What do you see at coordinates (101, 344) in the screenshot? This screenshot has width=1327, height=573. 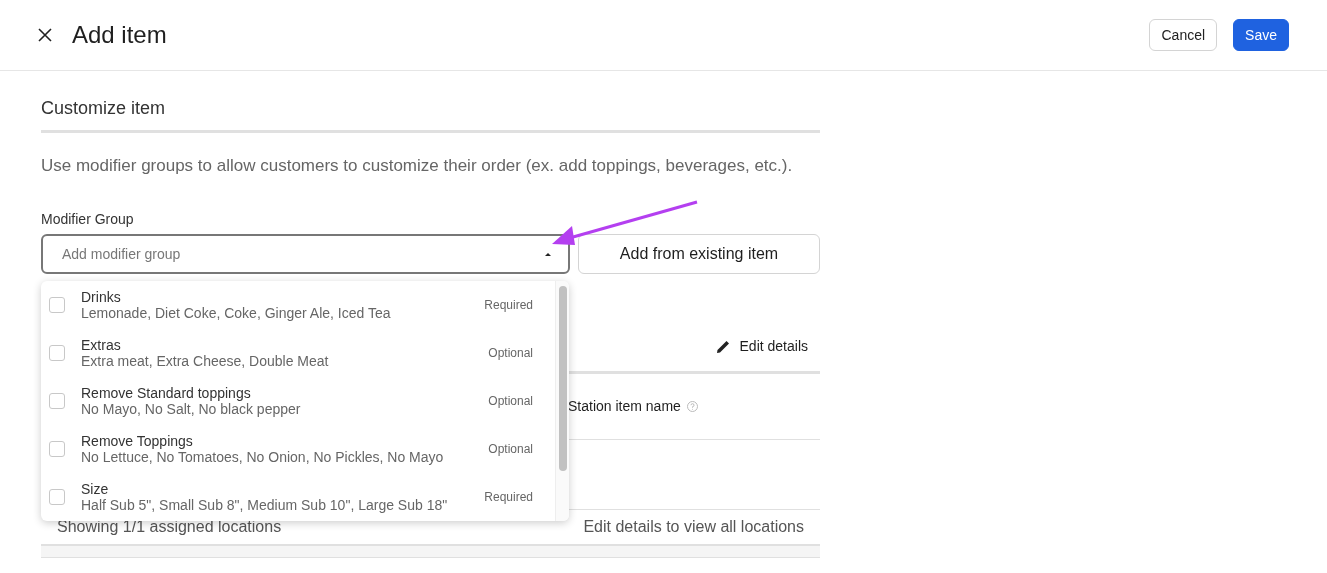 I see `option-name: Extras` at bounding box center [101, 344].